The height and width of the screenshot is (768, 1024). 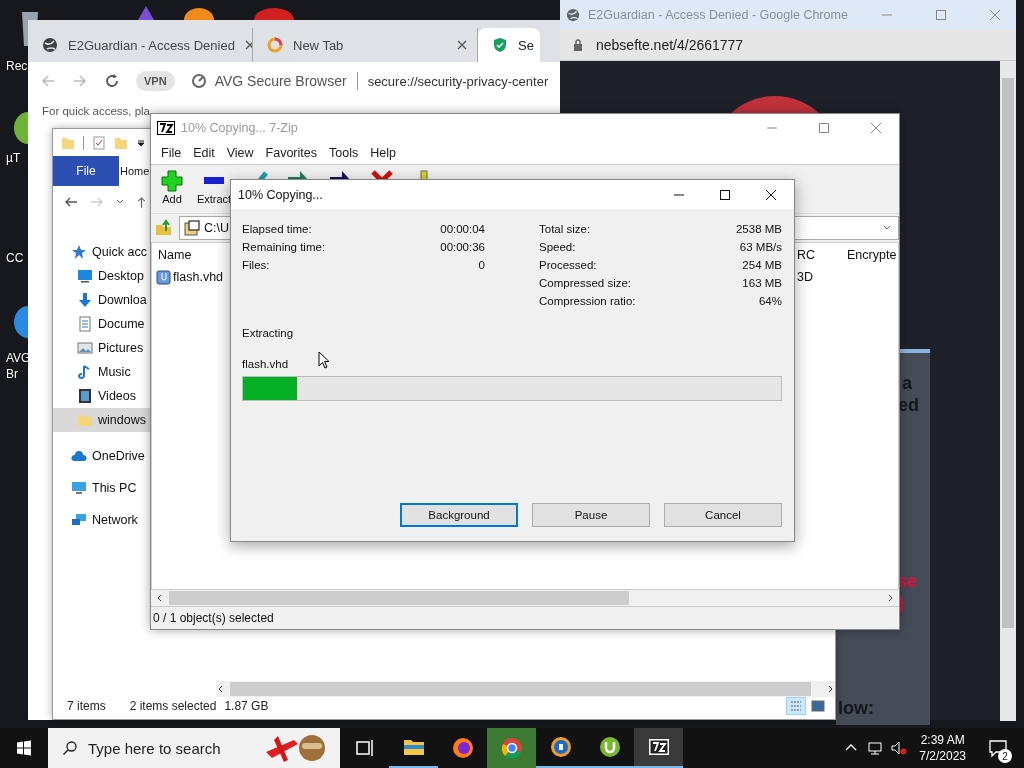 I want to click on browser-tab: Se, so click(x=509, y=45).